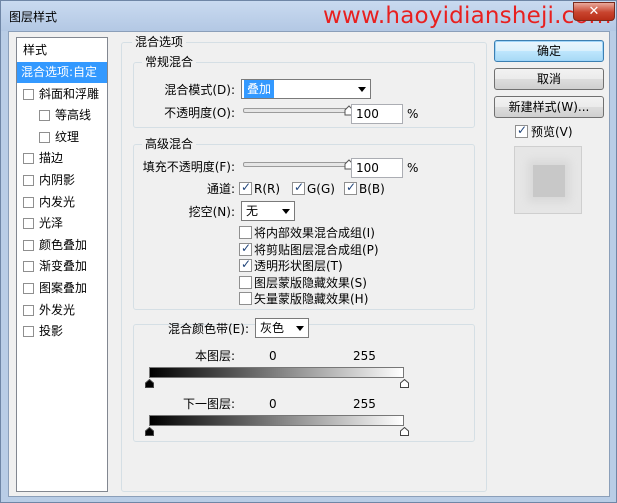 This screenshot has width=617, height=503. I want to click on style-list-item: 投影, so click(62, 331).